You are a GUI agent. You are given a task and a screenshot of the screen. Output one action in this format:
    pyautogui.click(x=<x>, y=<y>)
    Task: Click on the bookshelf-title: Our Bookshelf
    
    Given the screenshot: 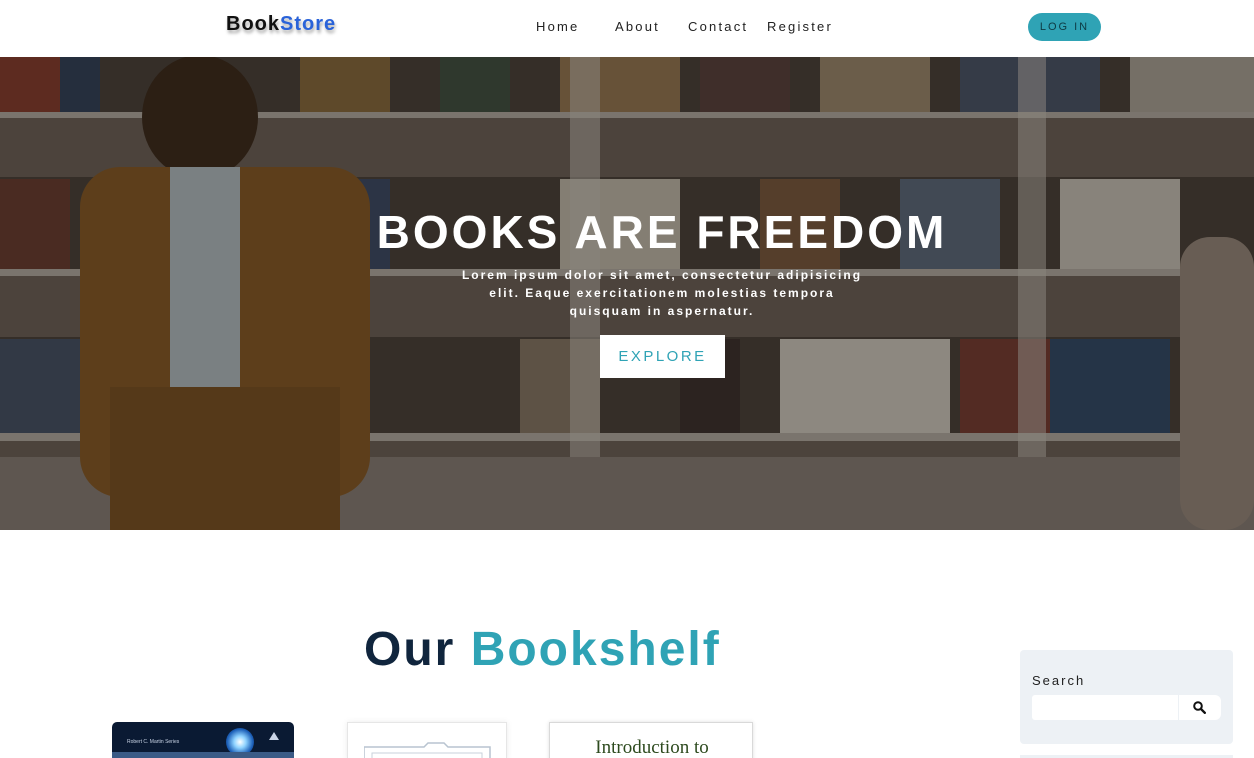 What is the action you would take?
    pyautogui.click(x=542, y=649)
    